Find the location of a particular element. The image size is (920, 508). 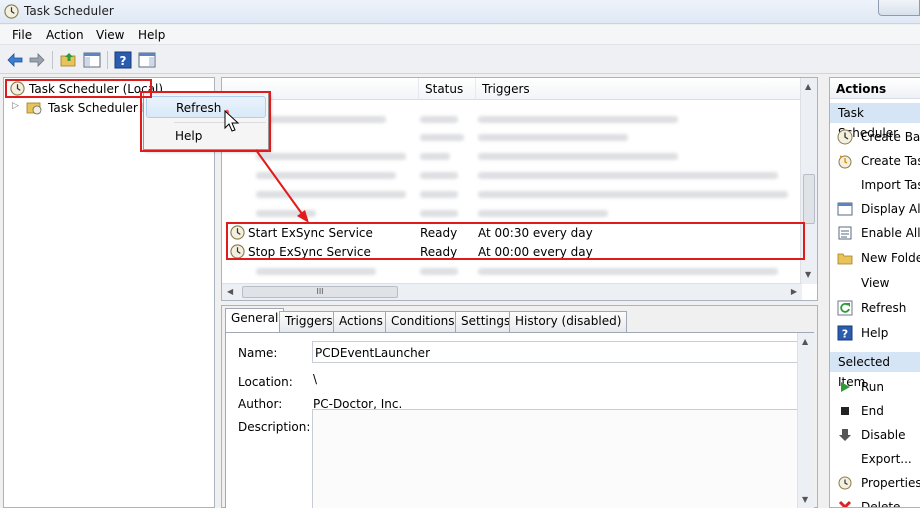

task-name: Stop ExSync Service is located at coordinates (309, 252).